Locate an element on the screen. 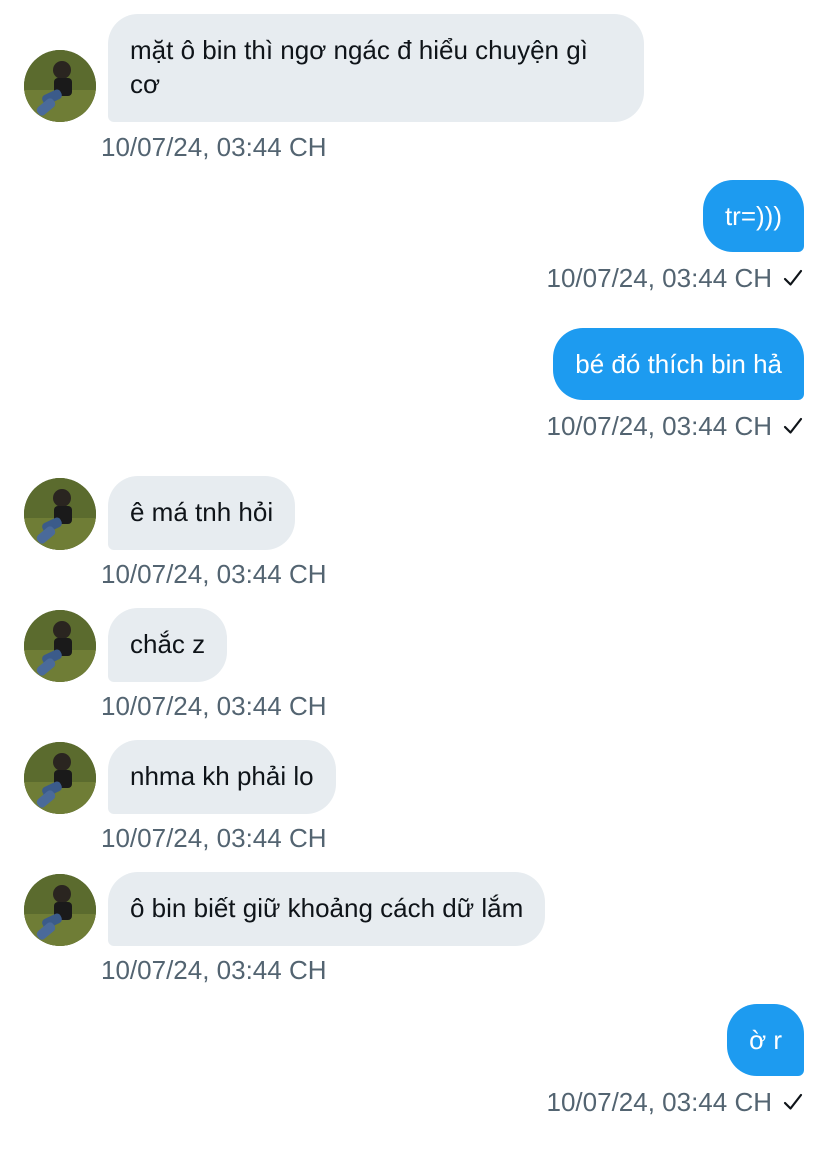 The height and width of the screenshot is (1153, 828). message-bubble-incoming: ô bin biết giữ khoảng cách dữ lắm is located at coordinates (327, 909).